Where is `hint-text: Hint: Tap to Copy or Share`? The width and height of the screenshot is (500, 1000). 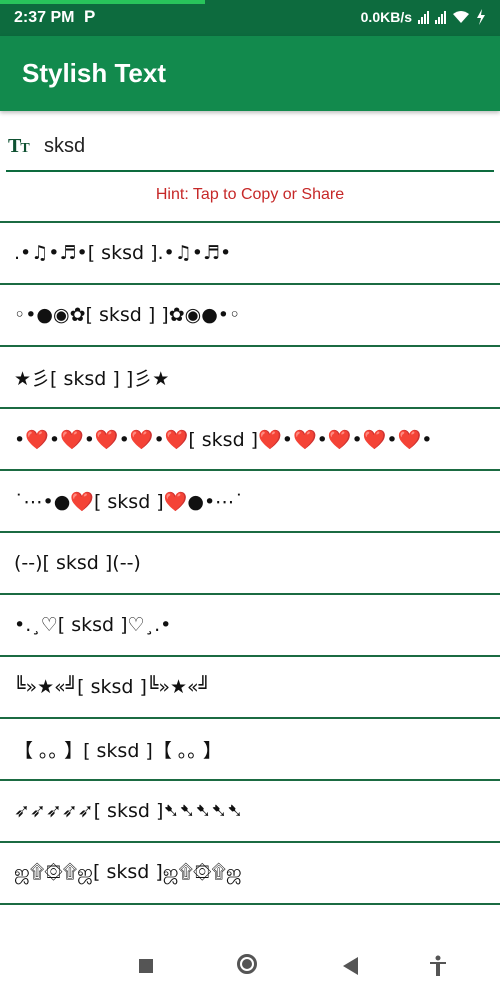 hint-text: Hint: Tap to Copy or Share is located at coordinates (250, 194).